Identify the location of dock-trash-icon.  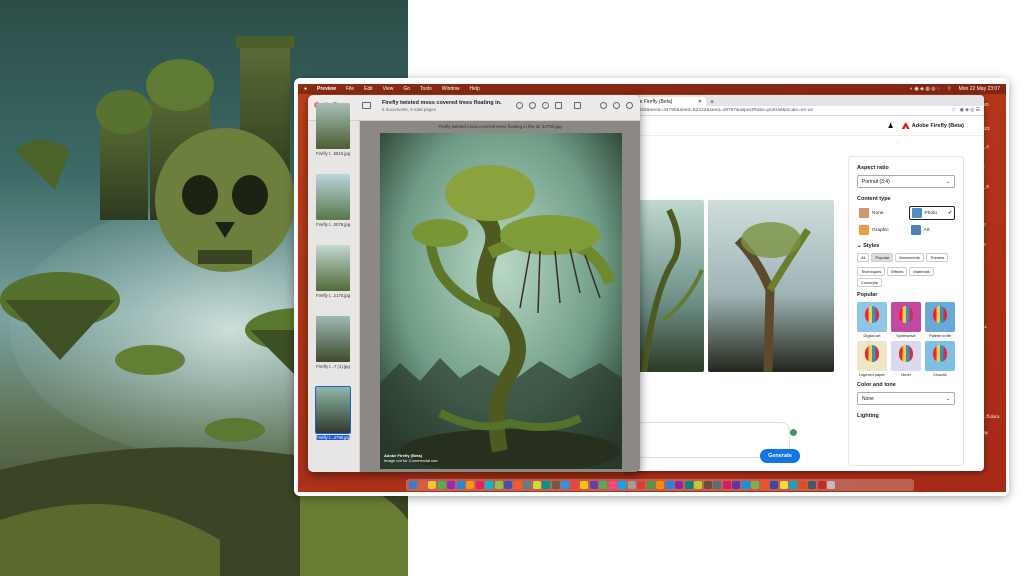
(831, 485).